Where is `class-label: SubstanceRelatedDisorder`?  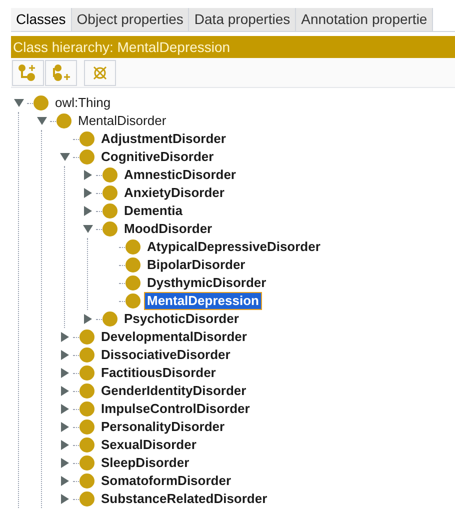 class-label: SubstanceRelatedDisorder is located at coordinates (184, 499).